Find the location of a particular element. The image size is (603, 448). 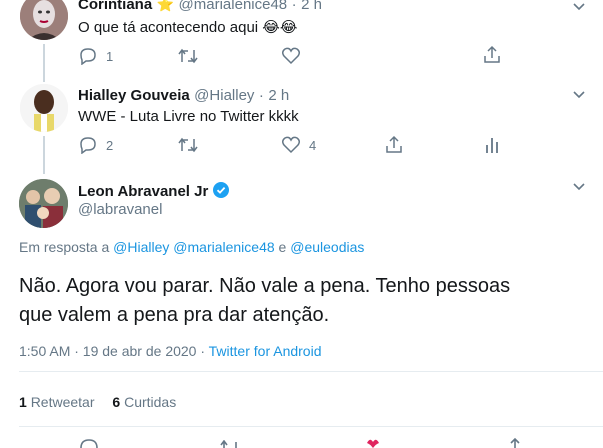

reply-context-label: Em resposta a is located at coordinates (64, 247).